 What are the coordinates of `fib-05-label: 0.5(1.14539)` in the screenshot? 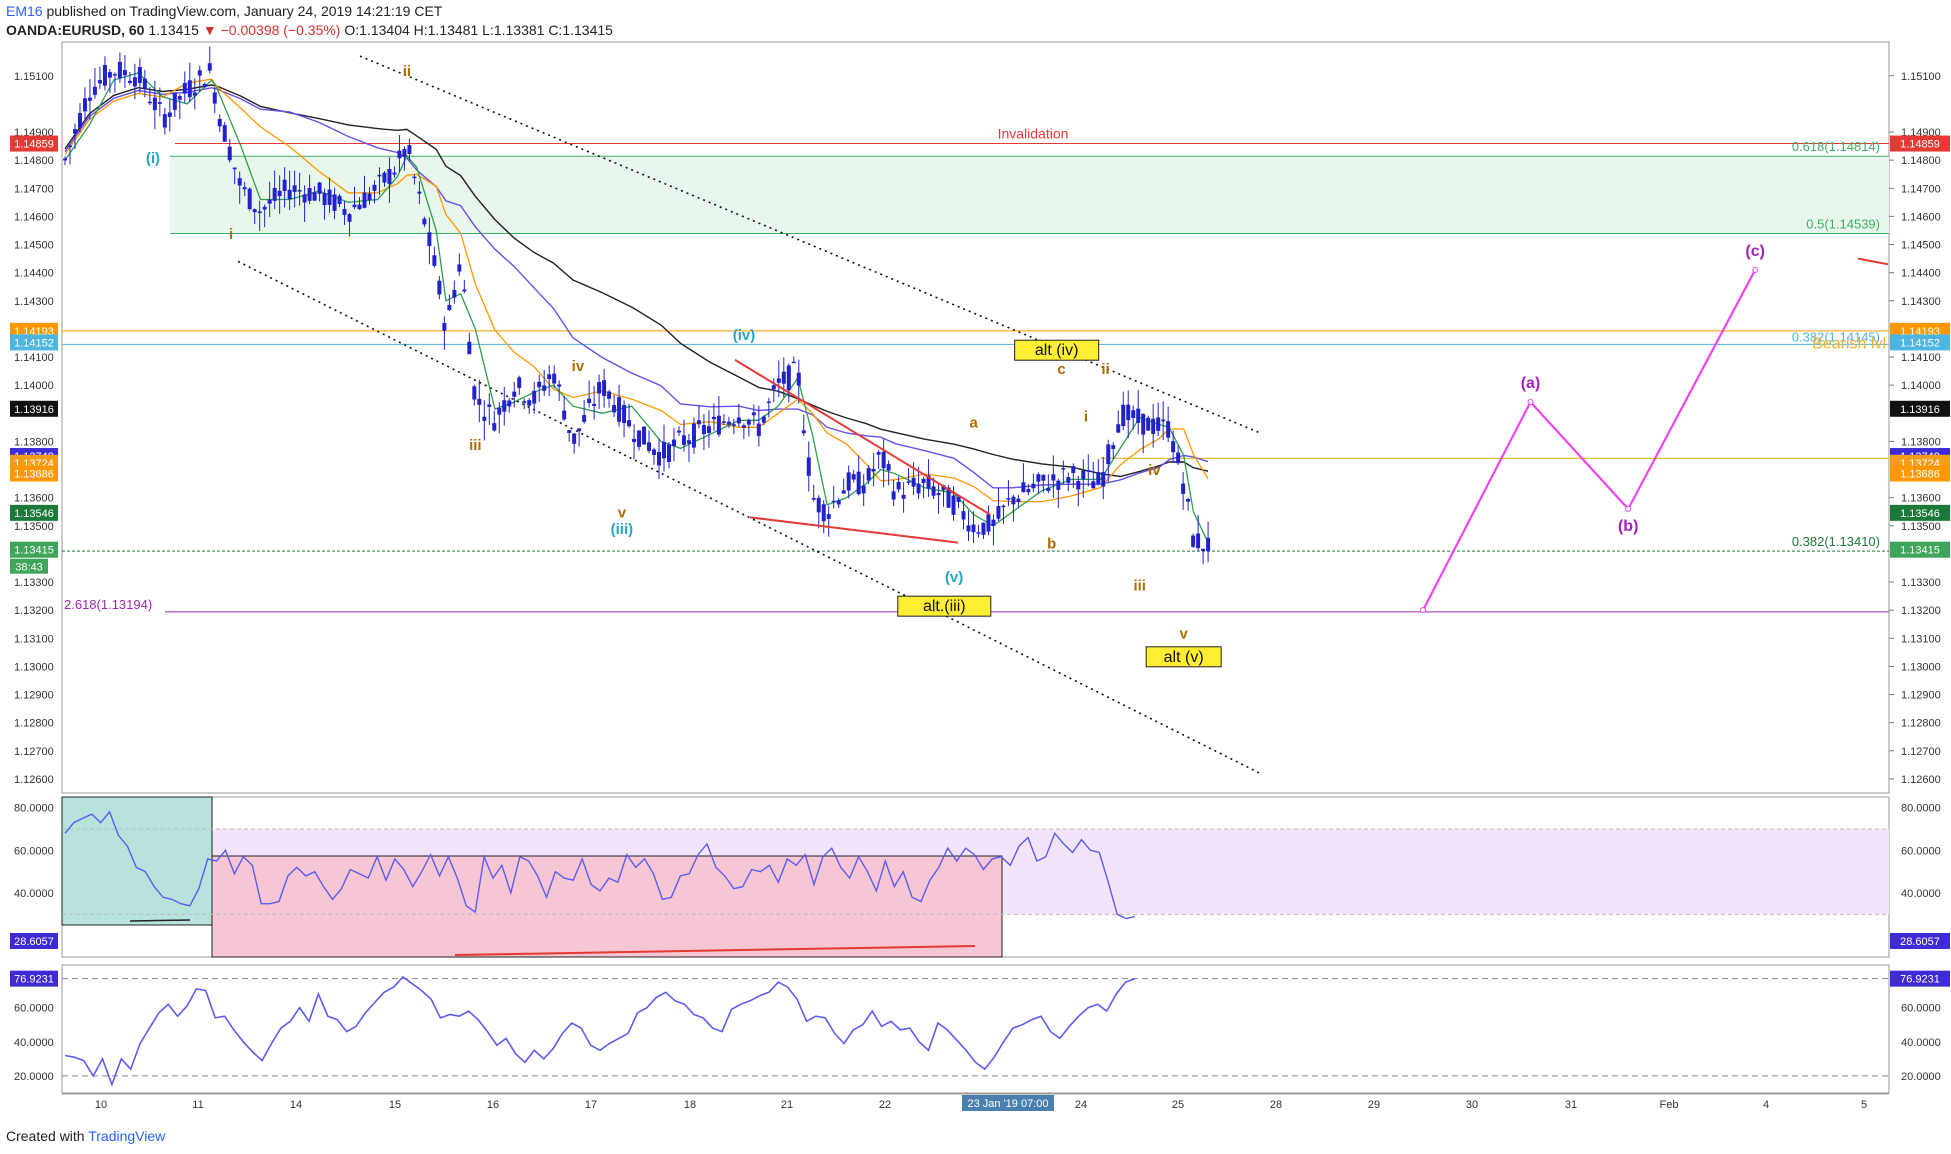 It's located at (1843, 224).